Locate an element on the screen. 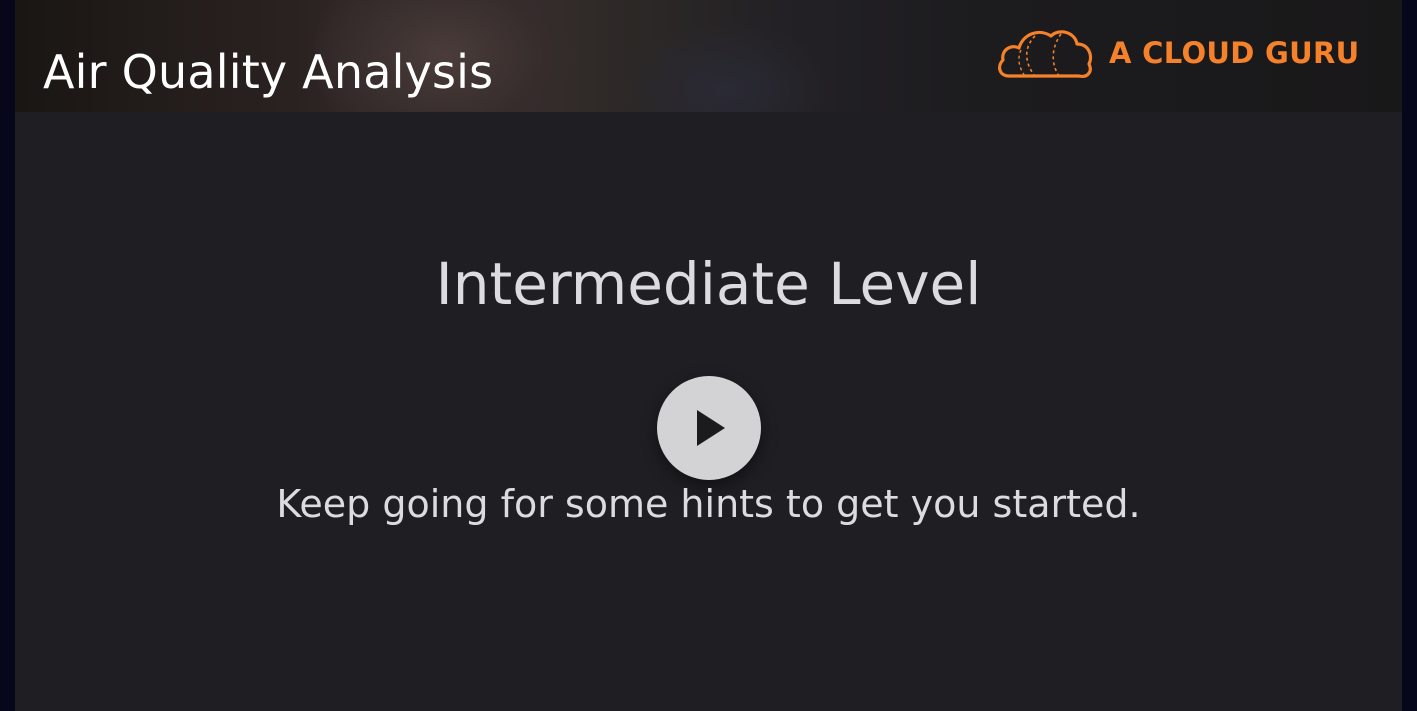 Image resolution: width=1417 pixels, height=711 pixels. play-button is located at coordinates (709, 428).